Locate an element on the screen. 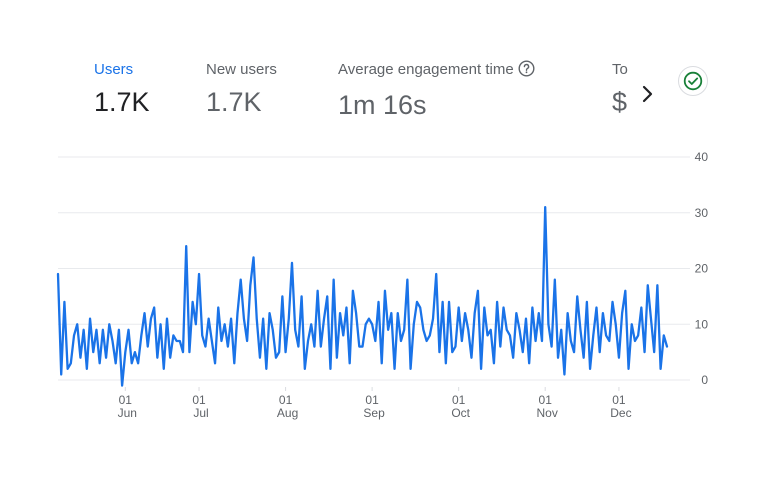 The width and height of the screenshot is (768, 495). metric-label-row: Average engagement time is located at coordinates (436, 71).